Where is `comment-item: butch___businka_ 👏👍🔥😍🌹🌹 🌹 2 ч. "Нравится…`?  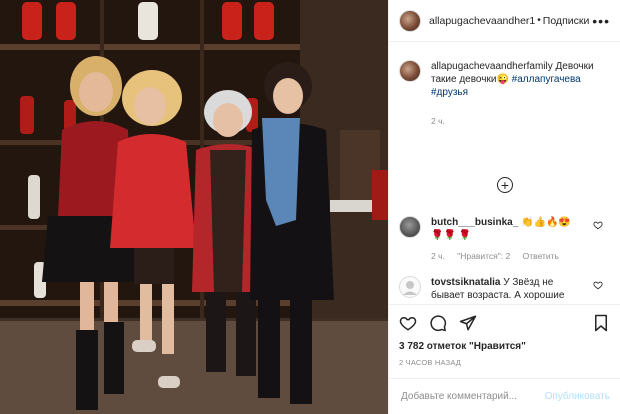 comment-item: butch___businka_ 👏👍🔥😍🌹🌹 🌹 2 ч. "Нравится… is located at coordinates (505, 239).